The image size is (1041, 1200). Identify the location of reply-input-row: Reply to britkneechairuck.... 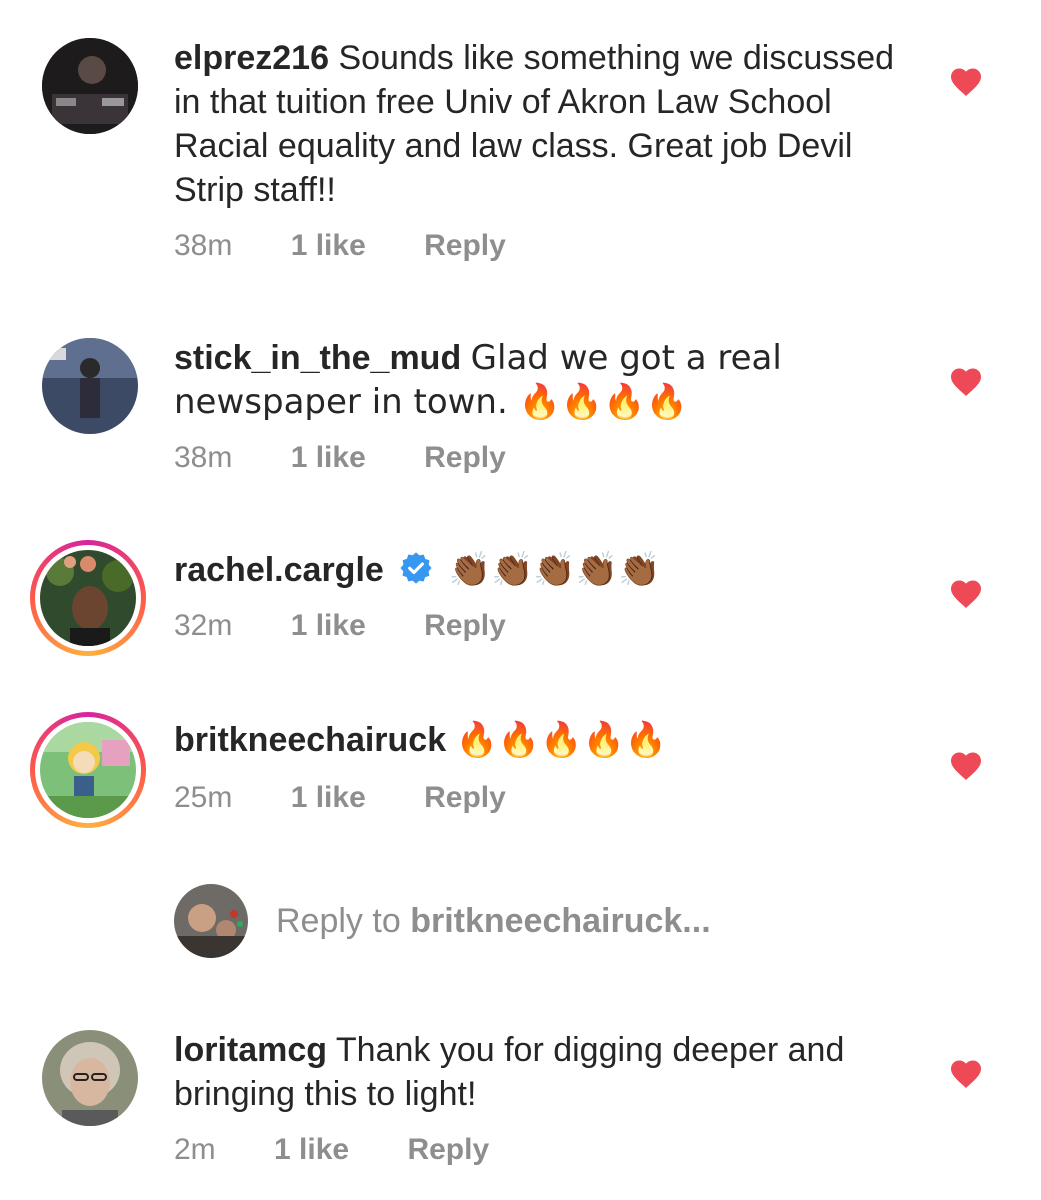
(524, 922).